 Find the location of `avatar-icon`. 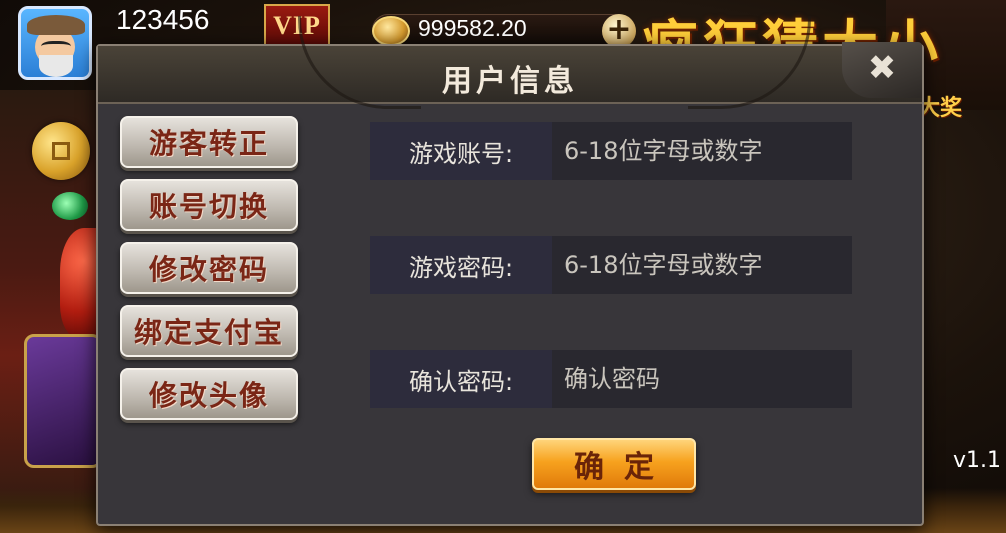

avatar-icon is located at coordinates (55, 43).